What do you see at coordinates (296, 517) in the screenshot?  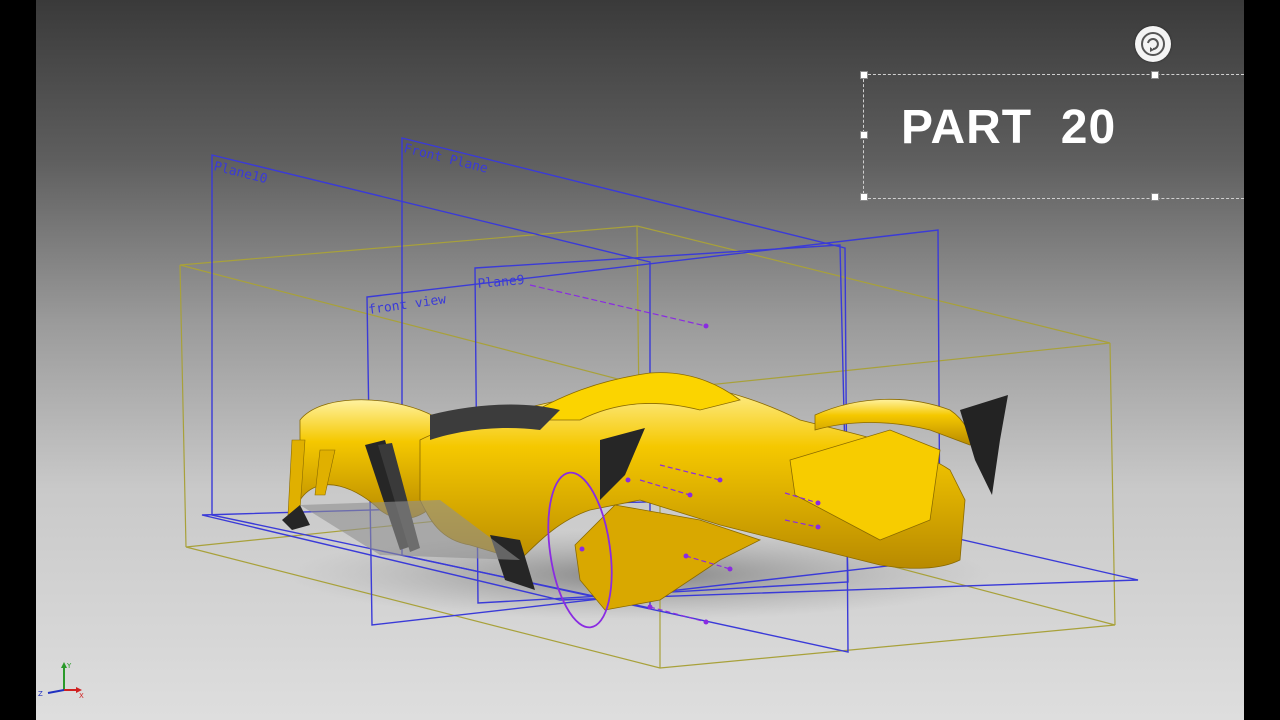 I see `car-rear-skid` at bounding box center [296, 517].